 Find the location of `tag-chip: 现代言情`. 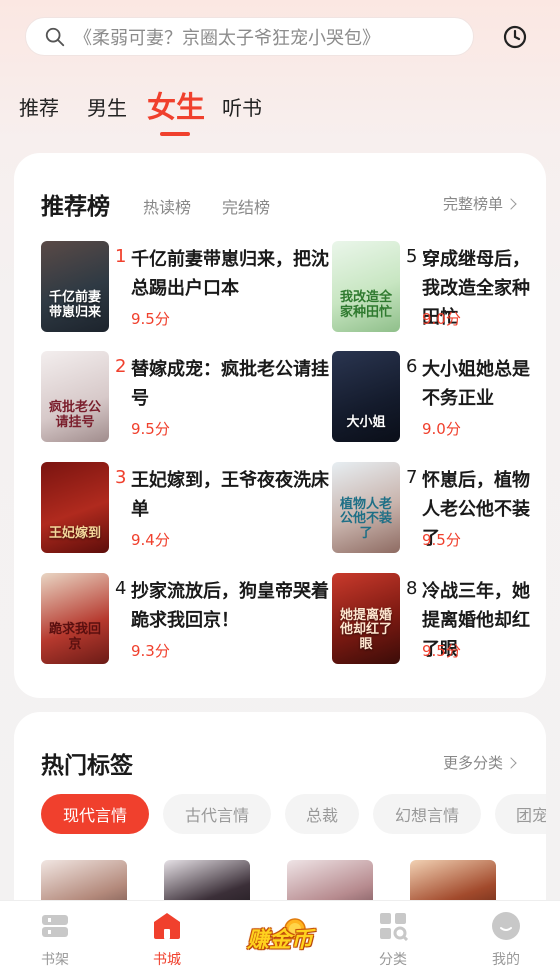

tag-chip: 现代言情 is located at coordinates (95, 814).